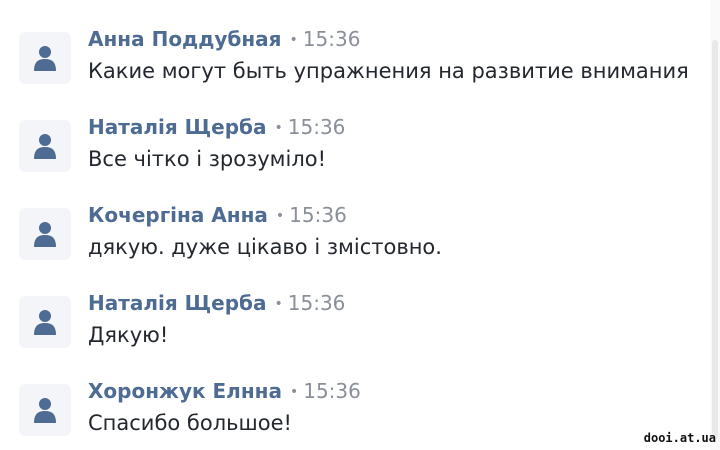  I want to click on watermark: dooi.at.ua, so click(679, 438).